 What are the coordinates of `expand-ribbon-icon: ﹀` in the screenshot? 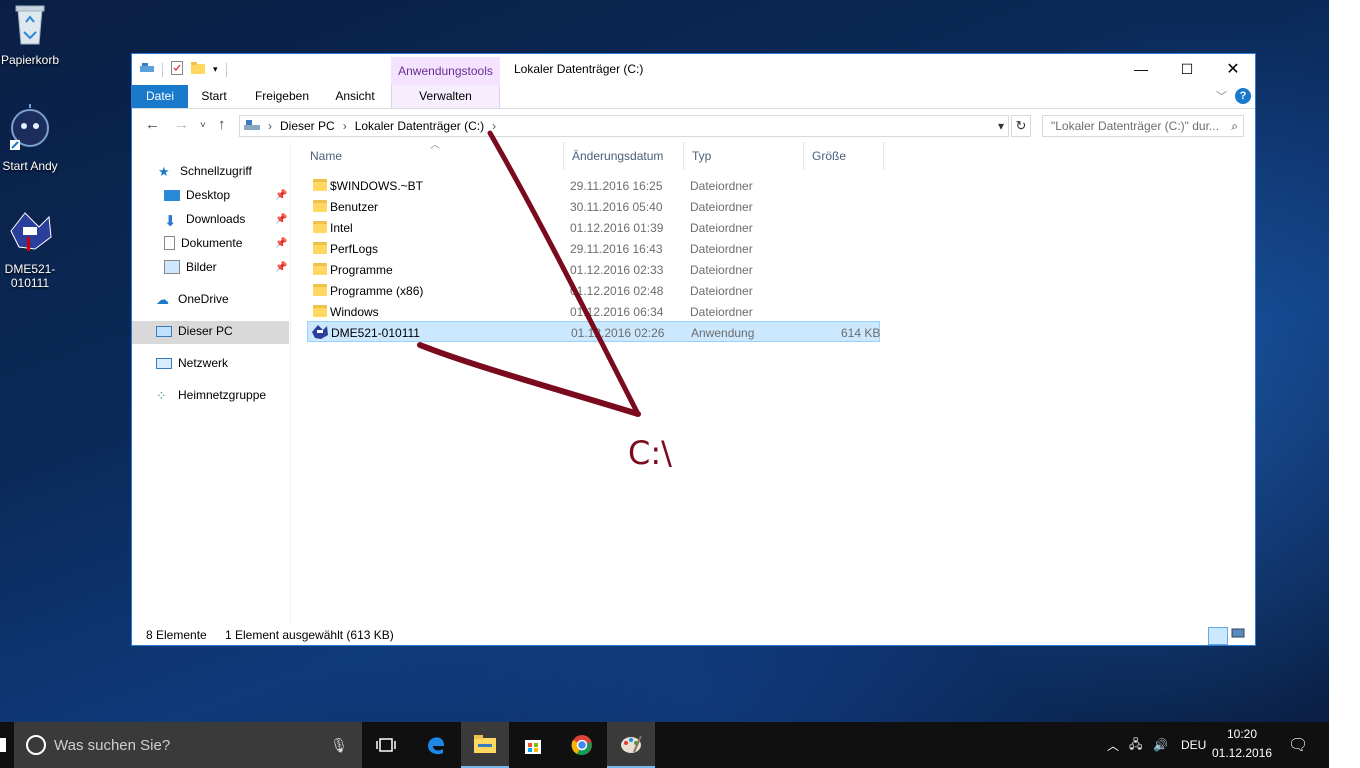 It's located at (1221, 96).